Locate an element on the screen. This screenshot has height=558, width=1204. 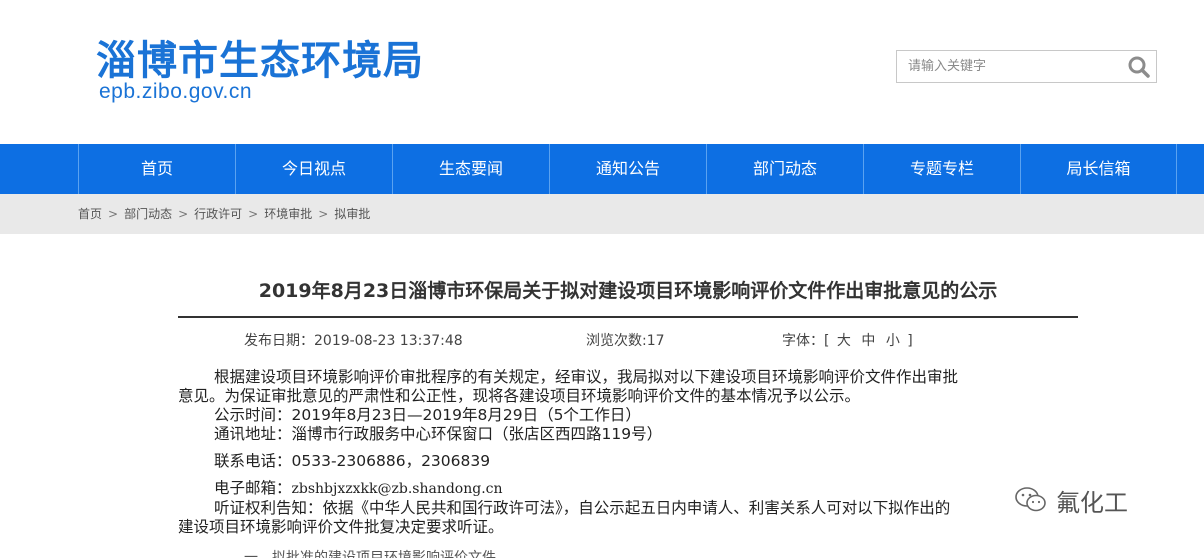
font-size-label: 字体：[ is located at coordinates (806, 341).